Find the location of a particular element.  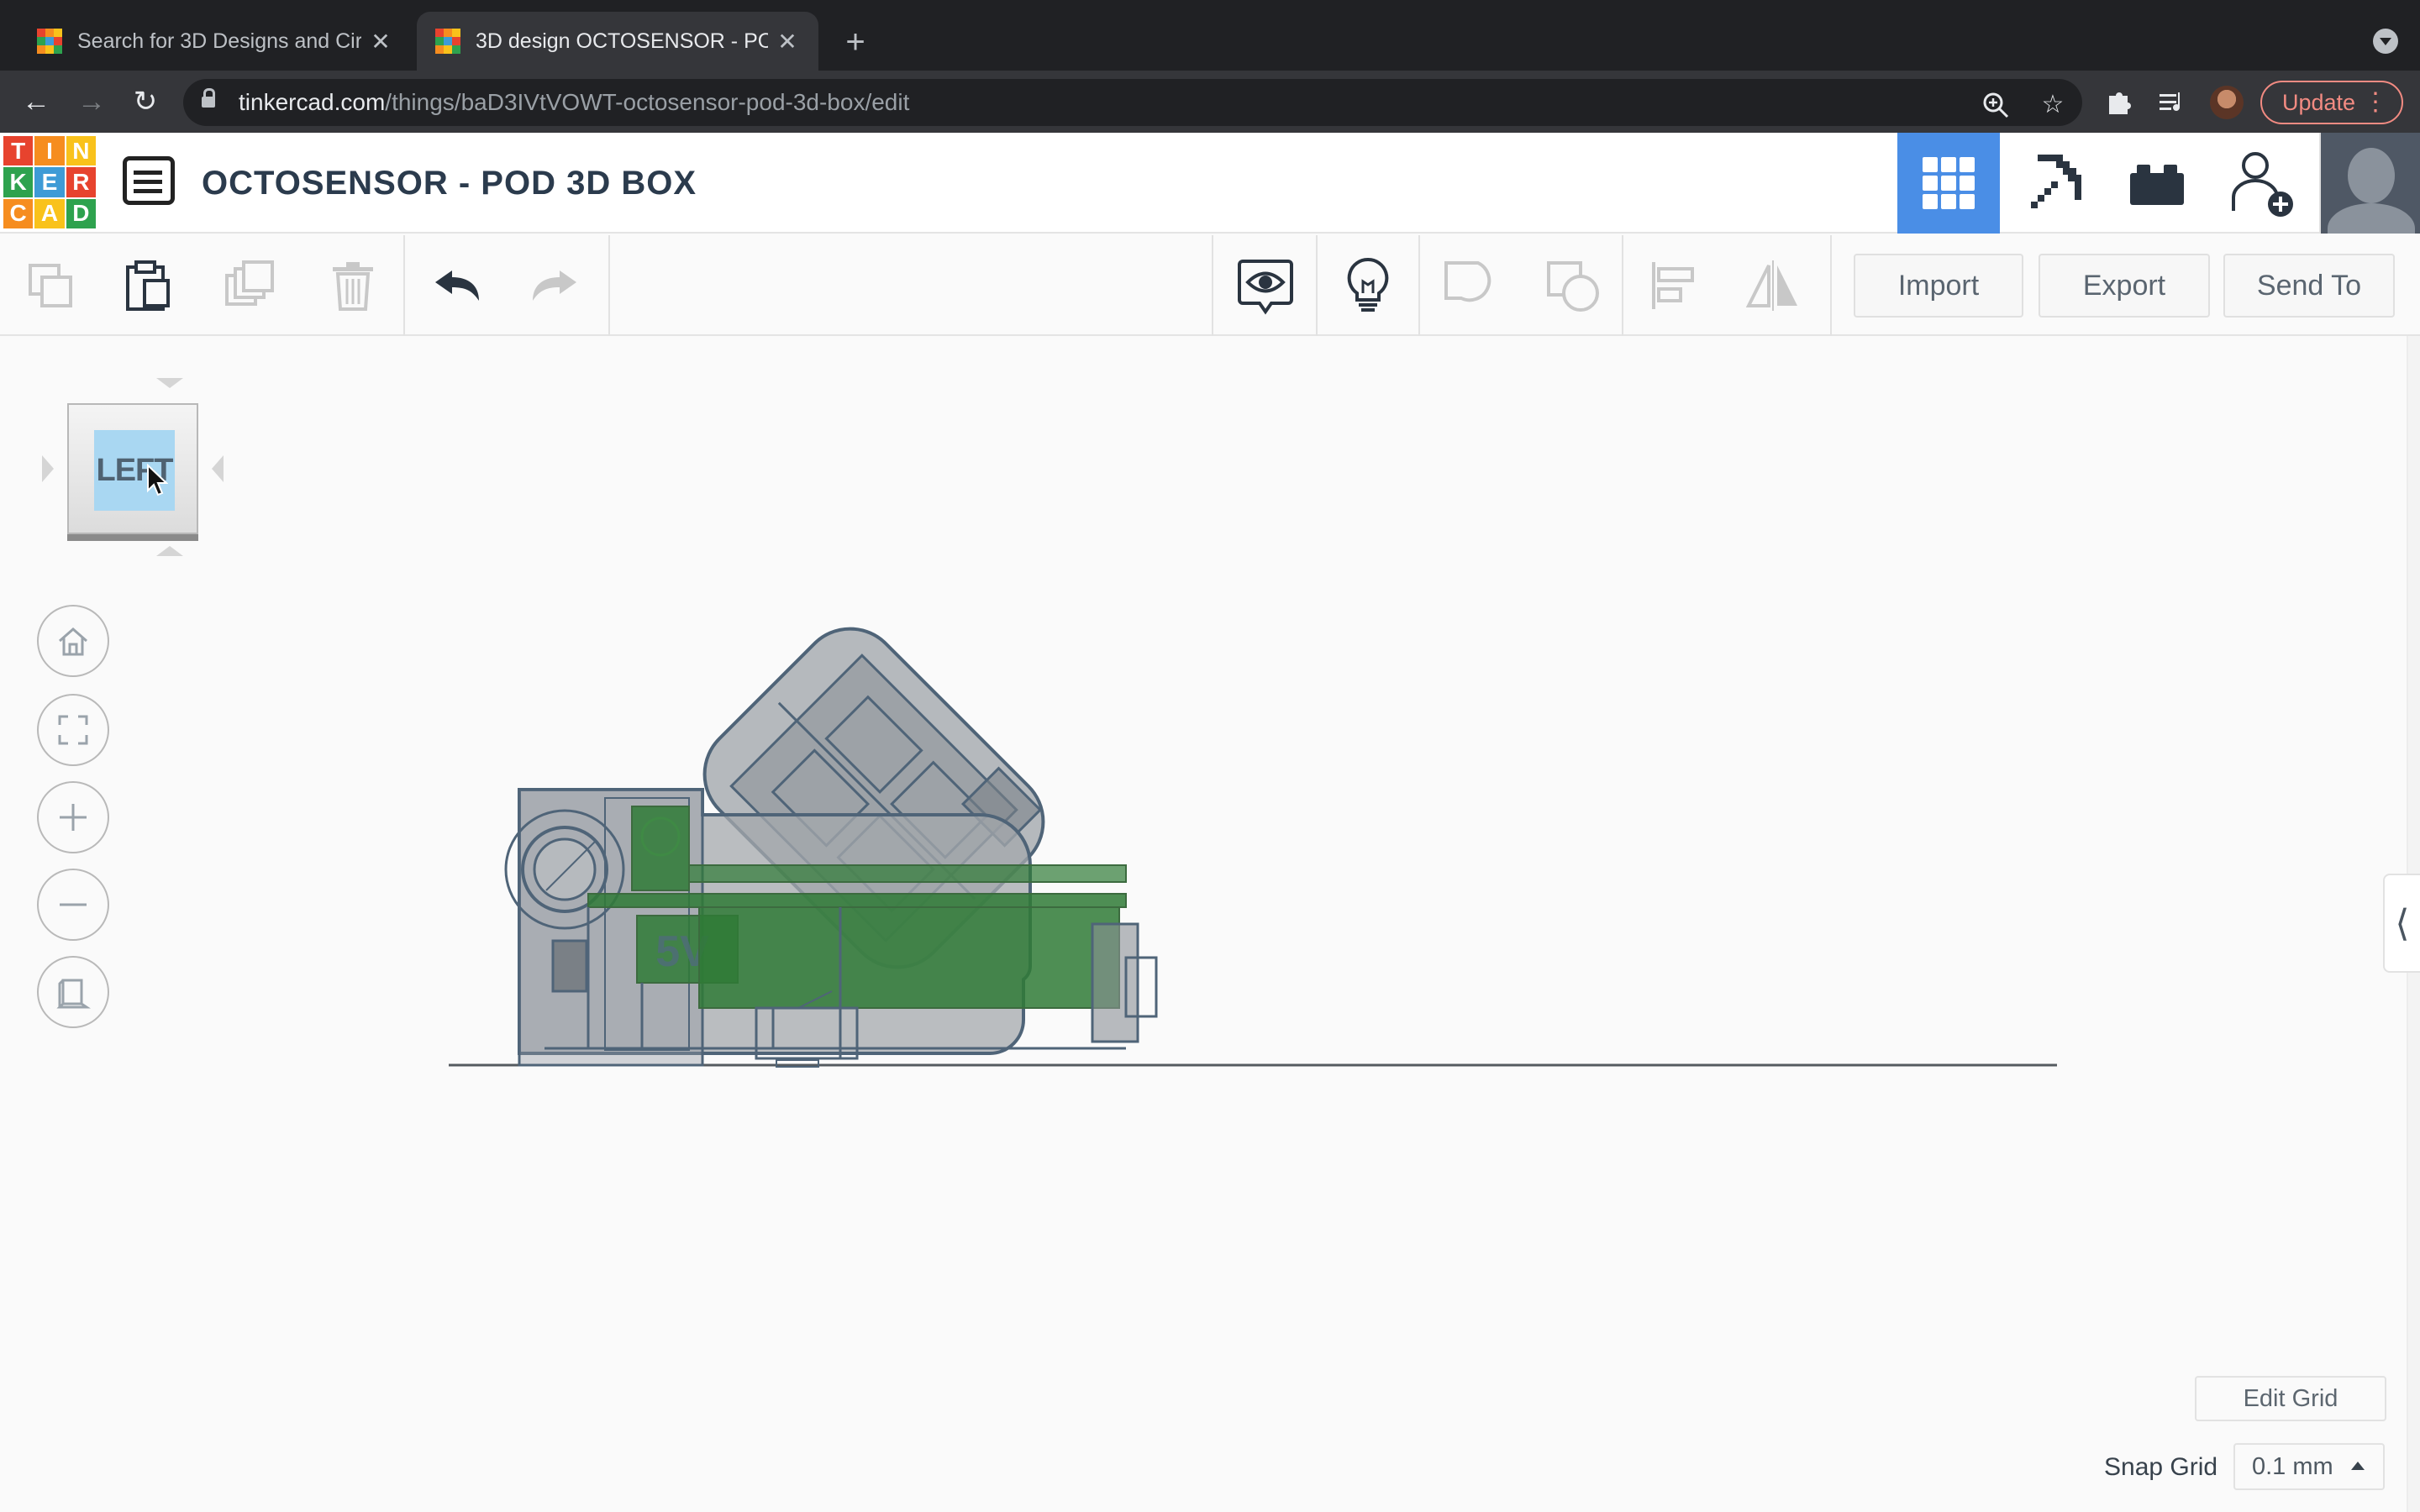

view-cube-control: LEFT is located at coordinates (134, 466).